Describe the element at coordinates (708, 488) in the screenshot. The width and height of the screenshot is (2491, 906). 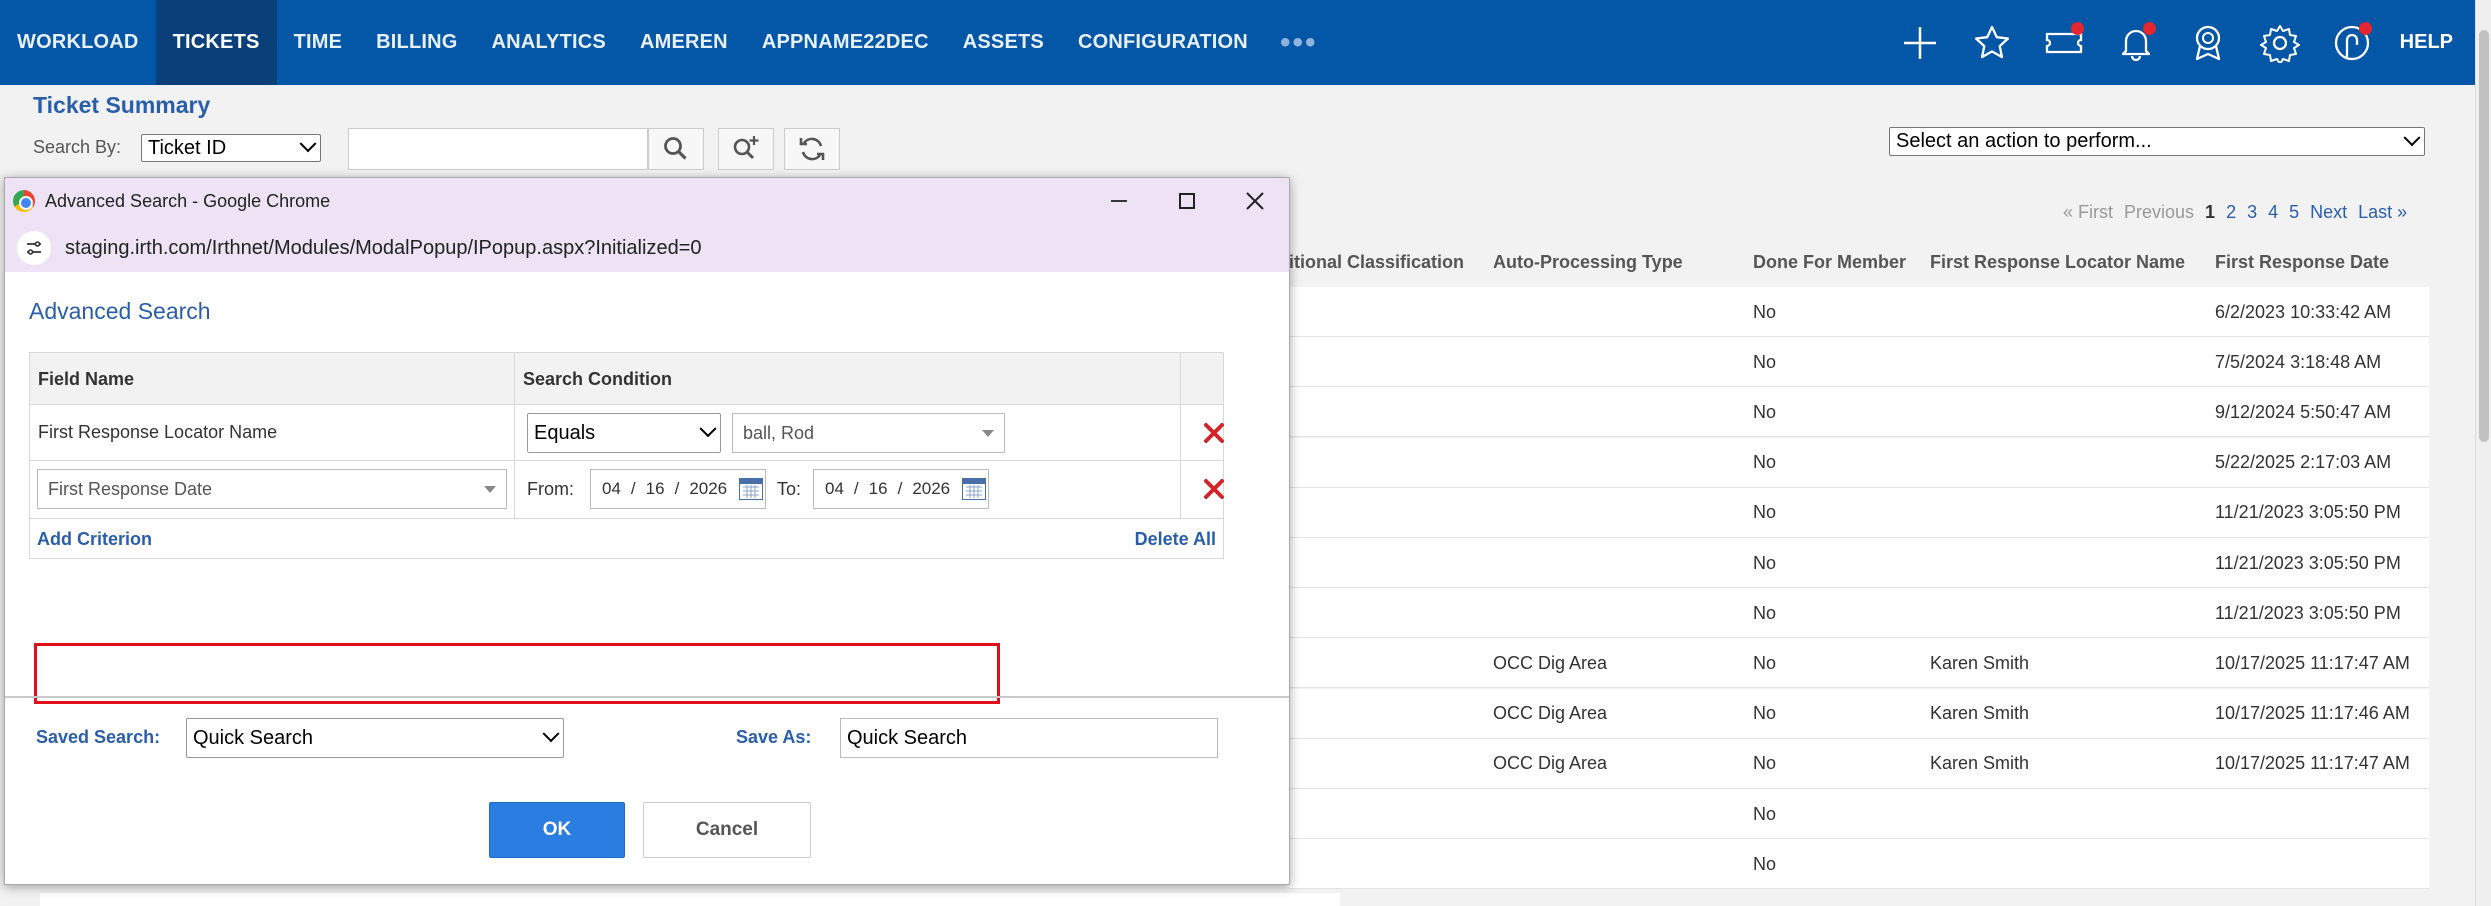
I see `from-year: 2026` at that location.